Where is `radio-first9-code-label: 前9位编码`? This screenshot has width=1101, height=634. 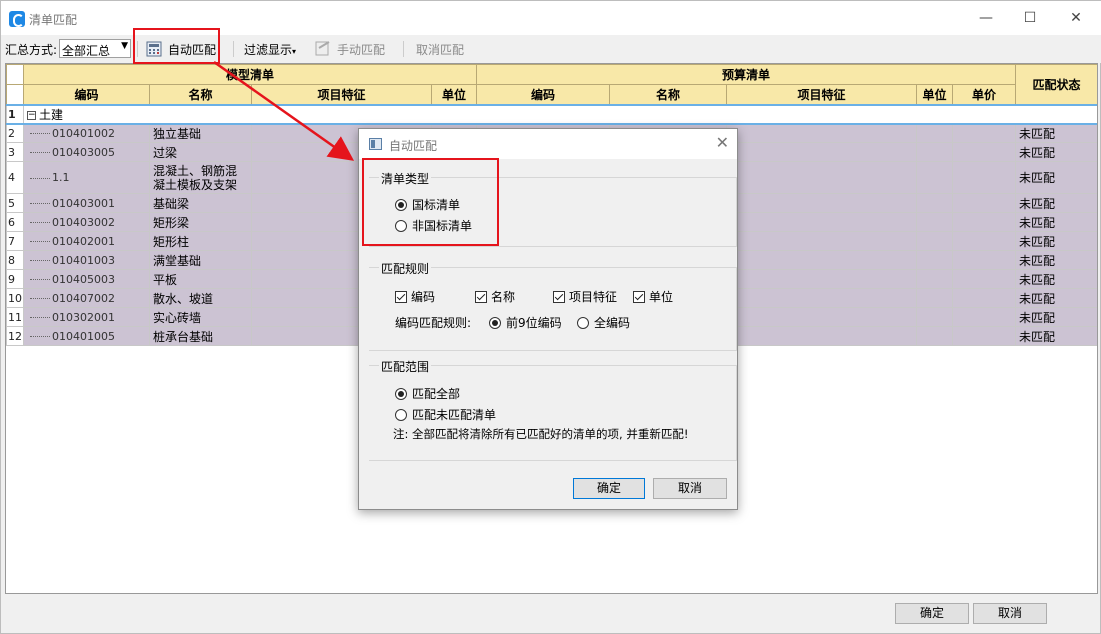 radio-first9-code-label: 前9位编码 is located at coordinates (534, 323).